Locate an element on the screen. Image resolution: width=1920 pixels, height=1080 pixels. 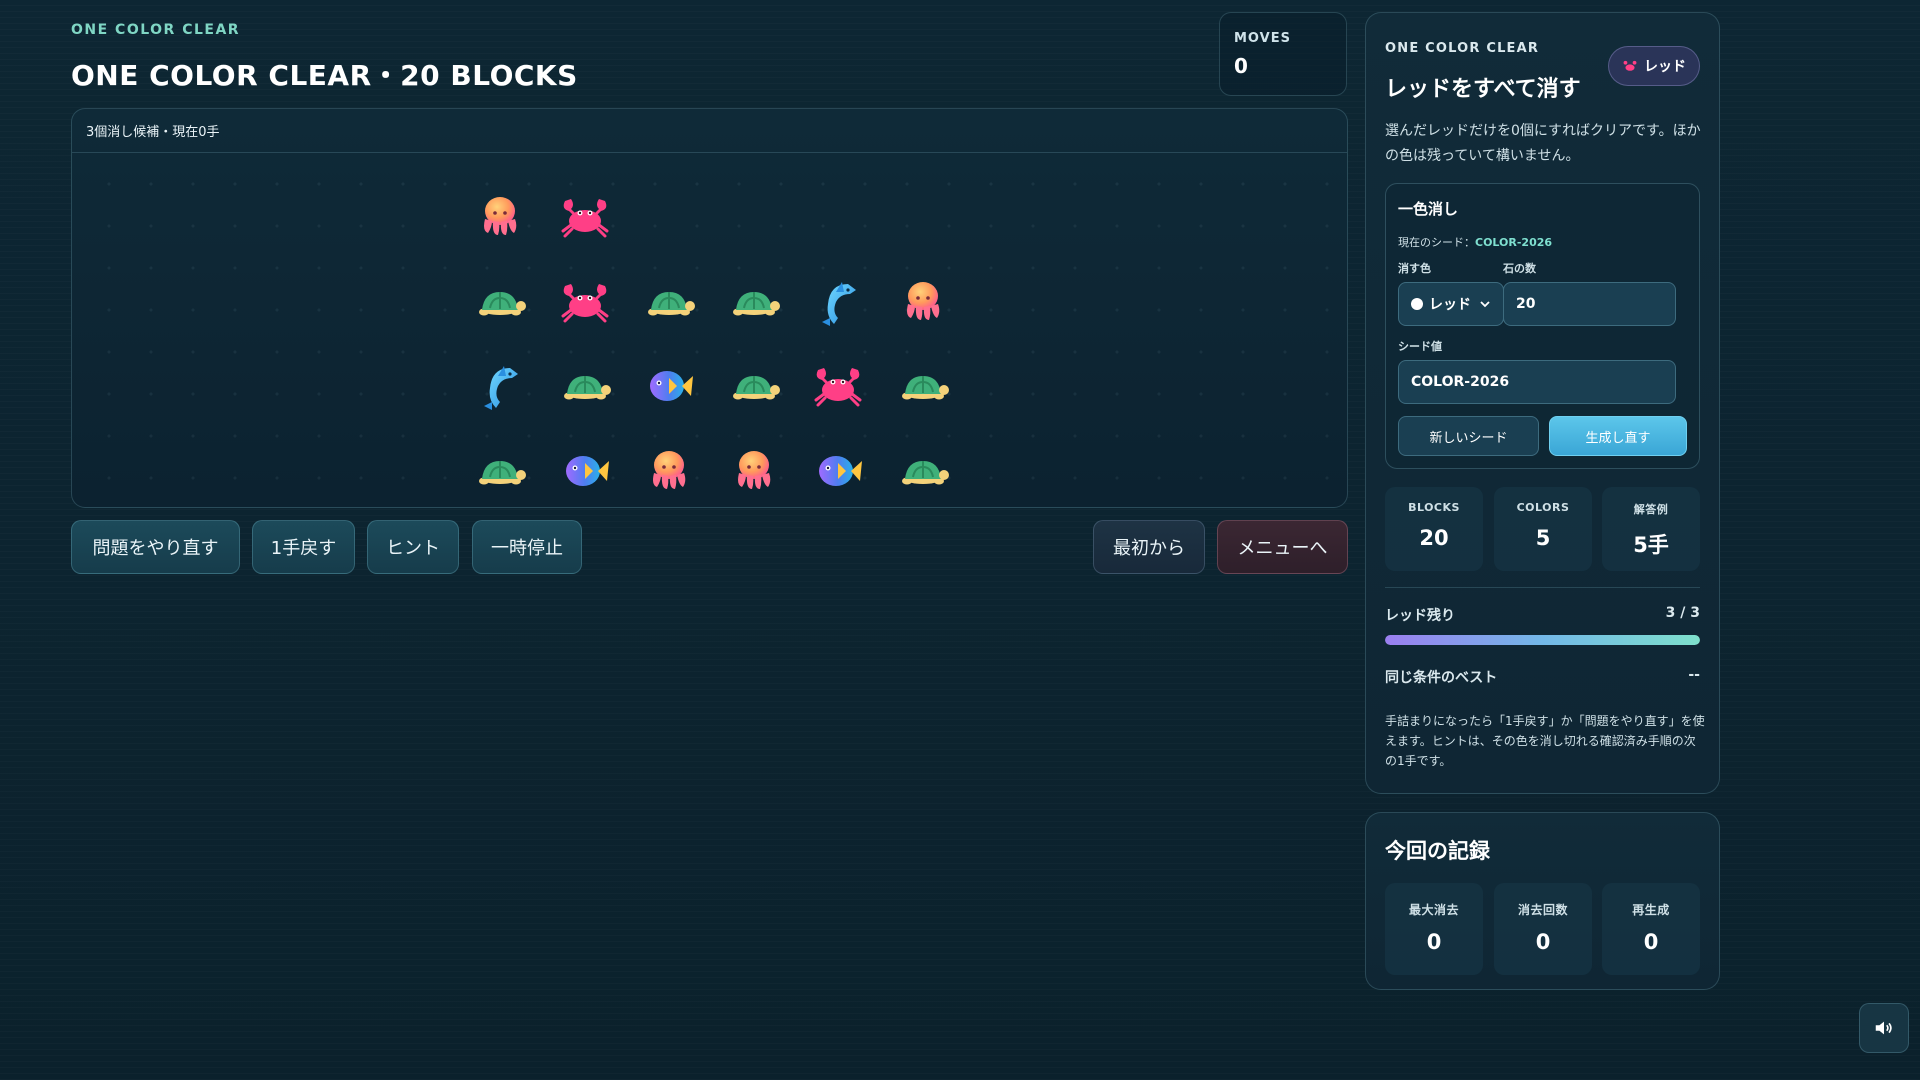
record-regenerate-count: 再生成 0 is located at coordinates (1651, 929).